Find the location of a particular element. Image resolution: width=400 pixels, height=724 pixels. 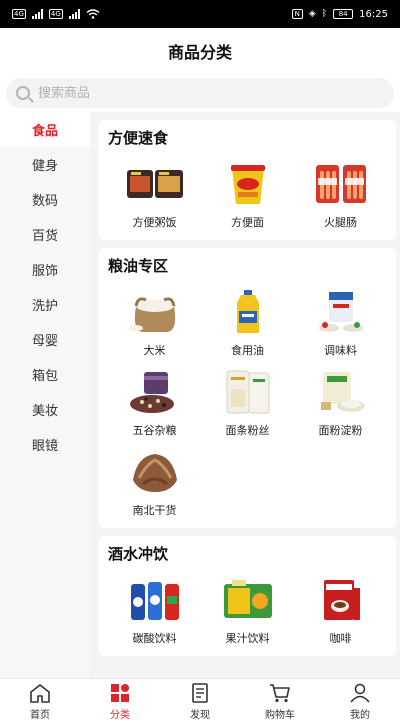

section-drinks: 酒水冲饮 碳酸饮料 果汁饮料 咖啡 is located at coordinates (247, 596).